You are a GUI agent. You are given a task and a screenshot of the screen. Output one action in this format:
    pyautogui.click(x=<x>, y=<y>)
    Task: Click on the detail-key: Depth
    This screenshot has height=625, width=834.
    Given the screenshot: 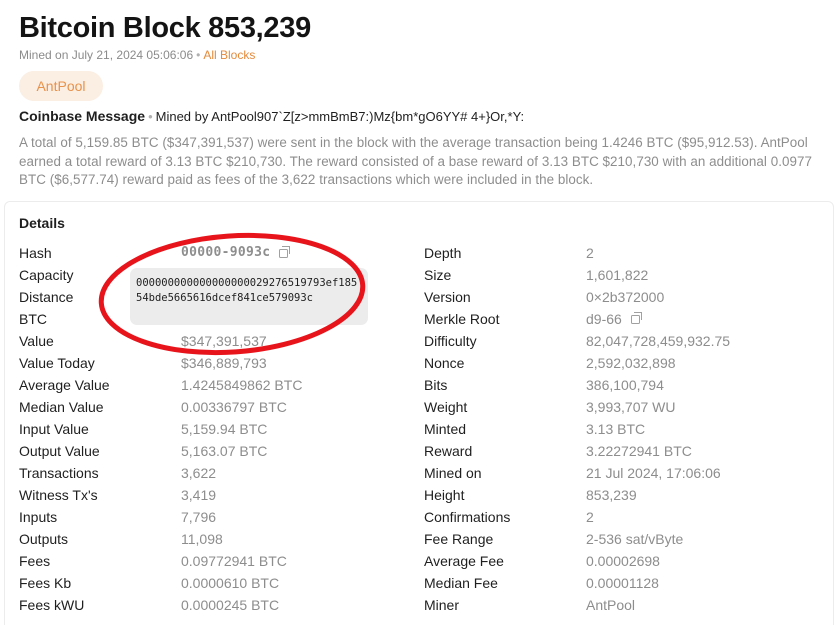 What is the action you would take?
    pyautogui.click(x=443, y=253)
    